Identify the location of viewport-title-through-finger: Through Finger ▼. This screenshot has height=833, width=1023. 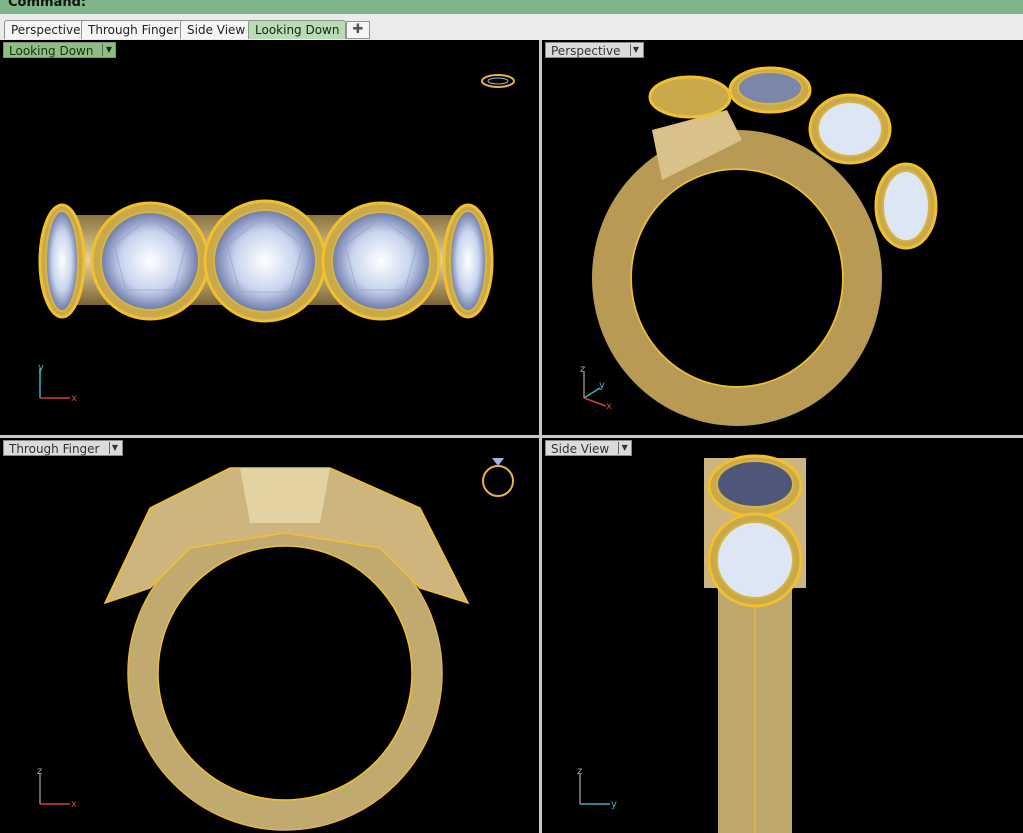
(63, 448).